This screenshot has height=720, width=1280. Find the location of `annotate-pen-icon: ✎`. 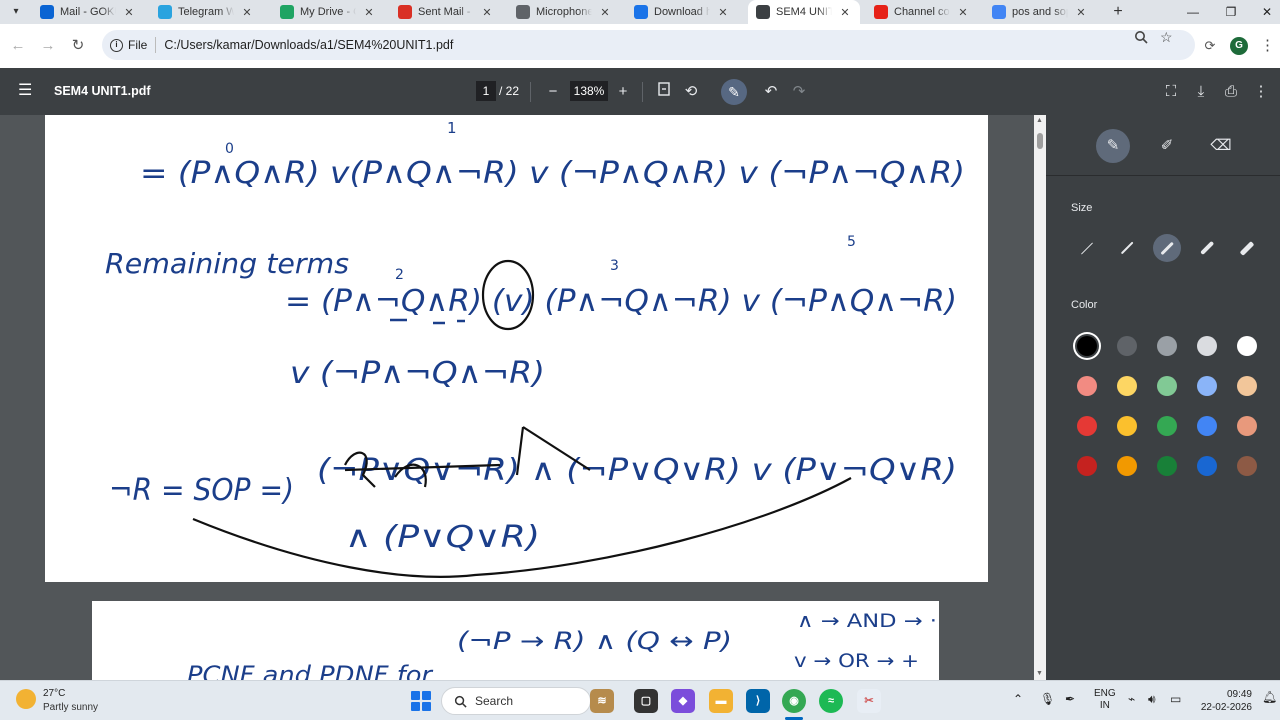

annotate-pen-icon: ✎ is located at coordinates (734, 92).